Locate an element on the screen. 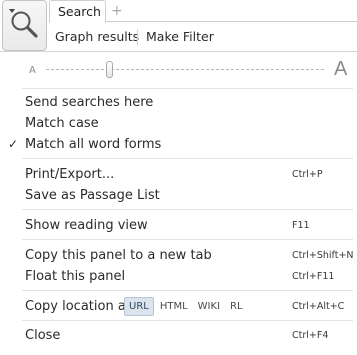  menu-item-show-reading-view: Show reading view F11 is located at coordinates (178, 225).